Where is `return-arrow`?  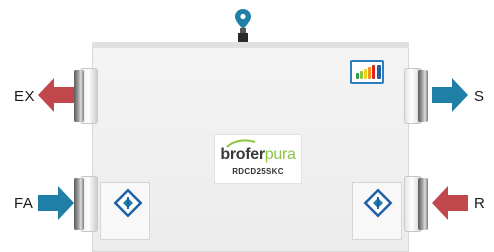
return-arrow is located at coordinates (450, 203).